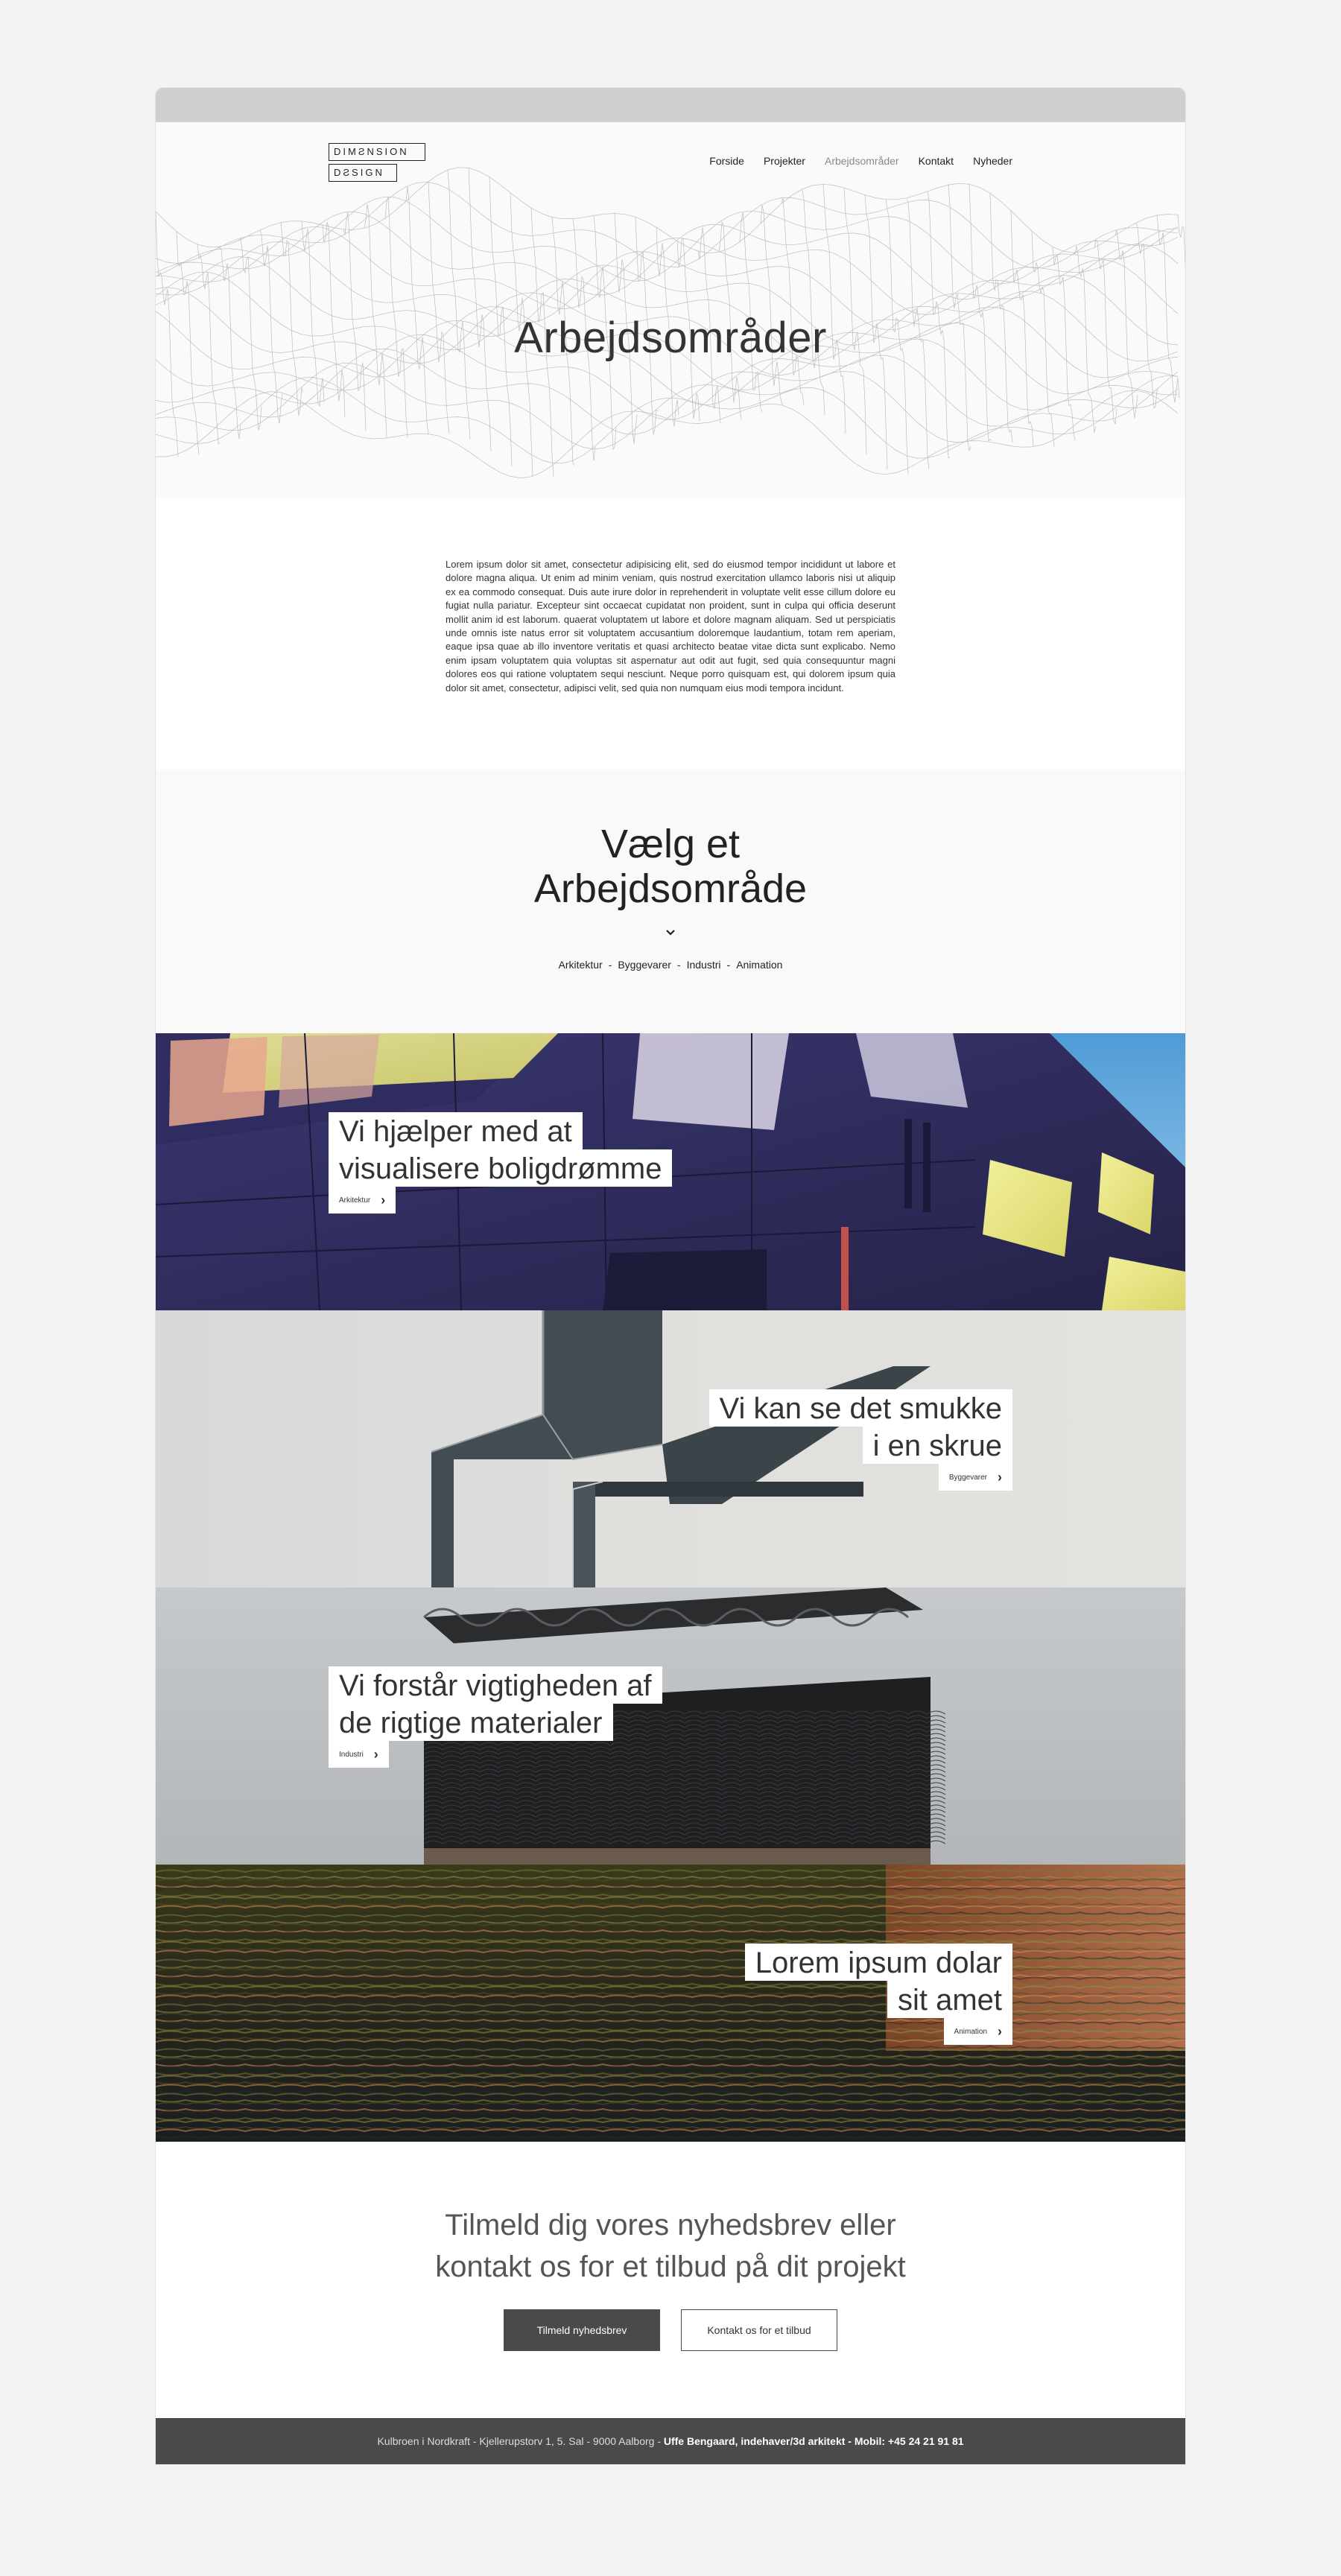 The image size is (1341, 2576). I want to click on byggevarer-button: Byggevarer ›, so click(975, 1478).